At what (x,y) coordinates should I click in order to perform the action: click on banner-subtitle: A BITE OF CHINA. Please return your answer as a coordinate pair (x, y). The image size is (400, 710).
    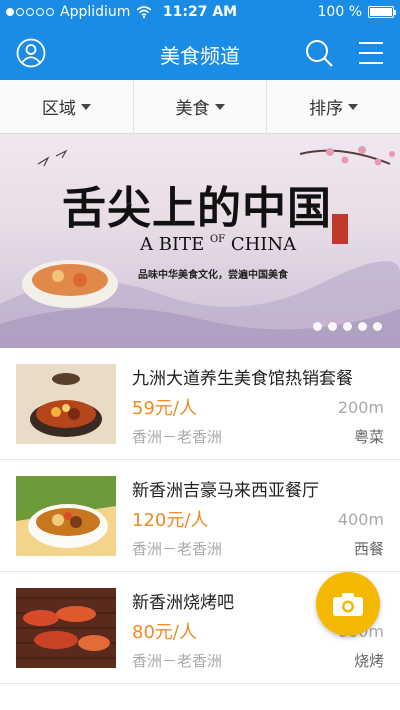
    Looking at the image, I should click on (218, 244).